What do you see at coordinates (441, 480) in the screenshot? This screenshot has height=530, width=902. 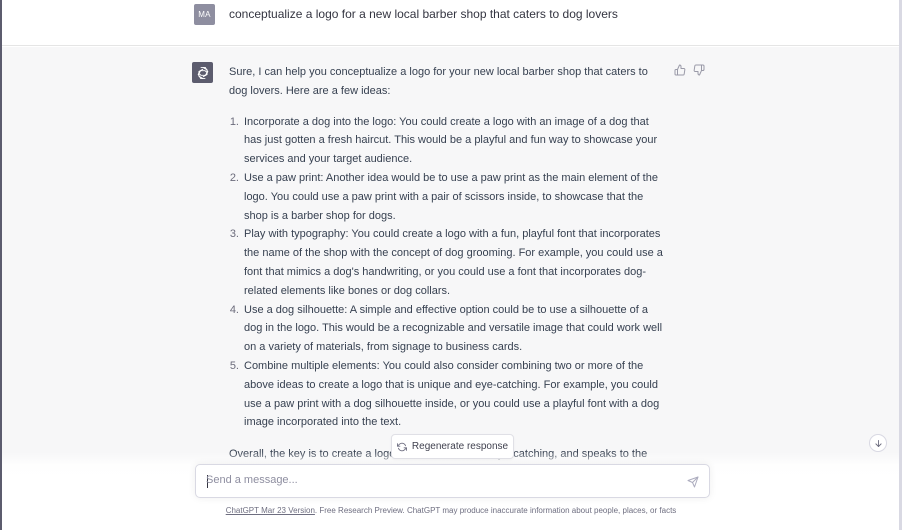 I see `message-input` at bounding box center [441, 480].